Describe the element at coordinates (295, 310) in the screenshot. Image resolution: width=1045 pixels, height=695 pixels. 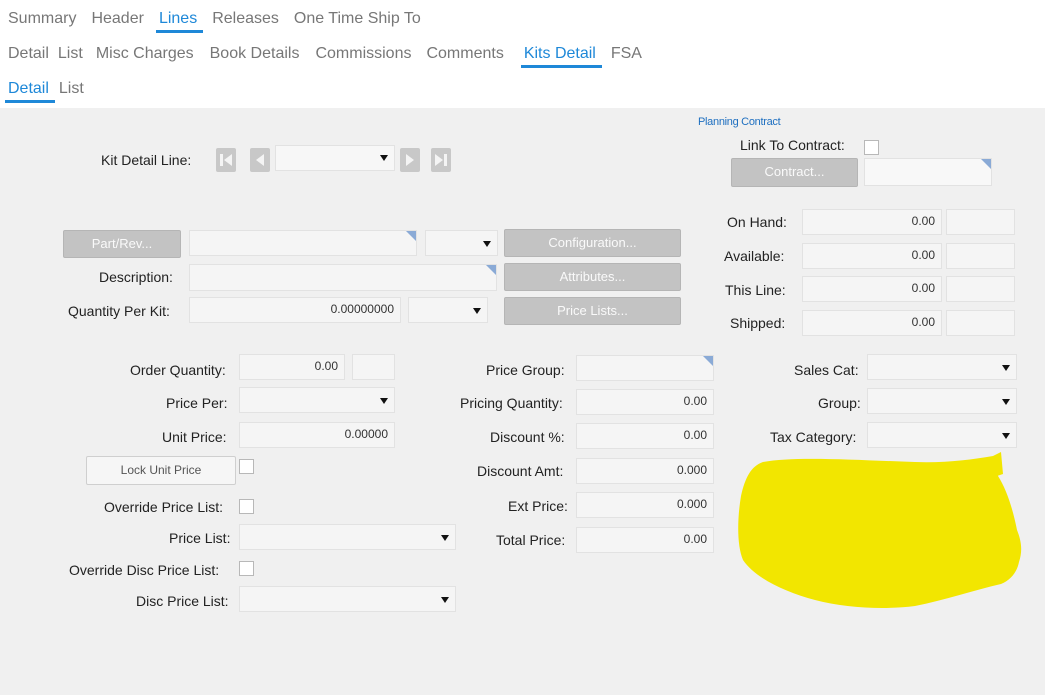
I see `qty-per-kit-field: 0.00000000` at that location.